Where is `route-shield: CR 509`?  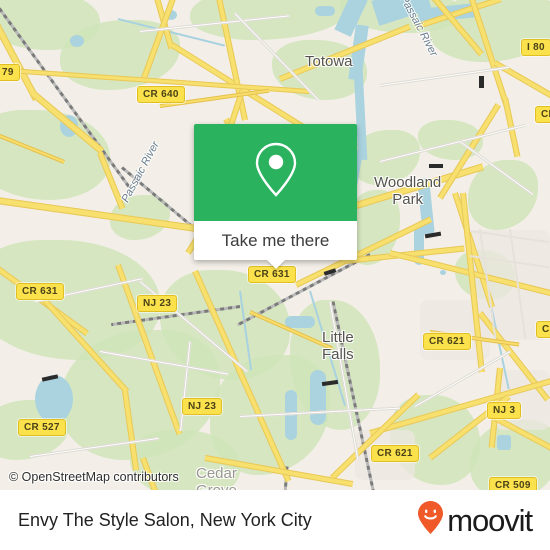 route-shield: CR 509 is located at coordinates (513, 483).